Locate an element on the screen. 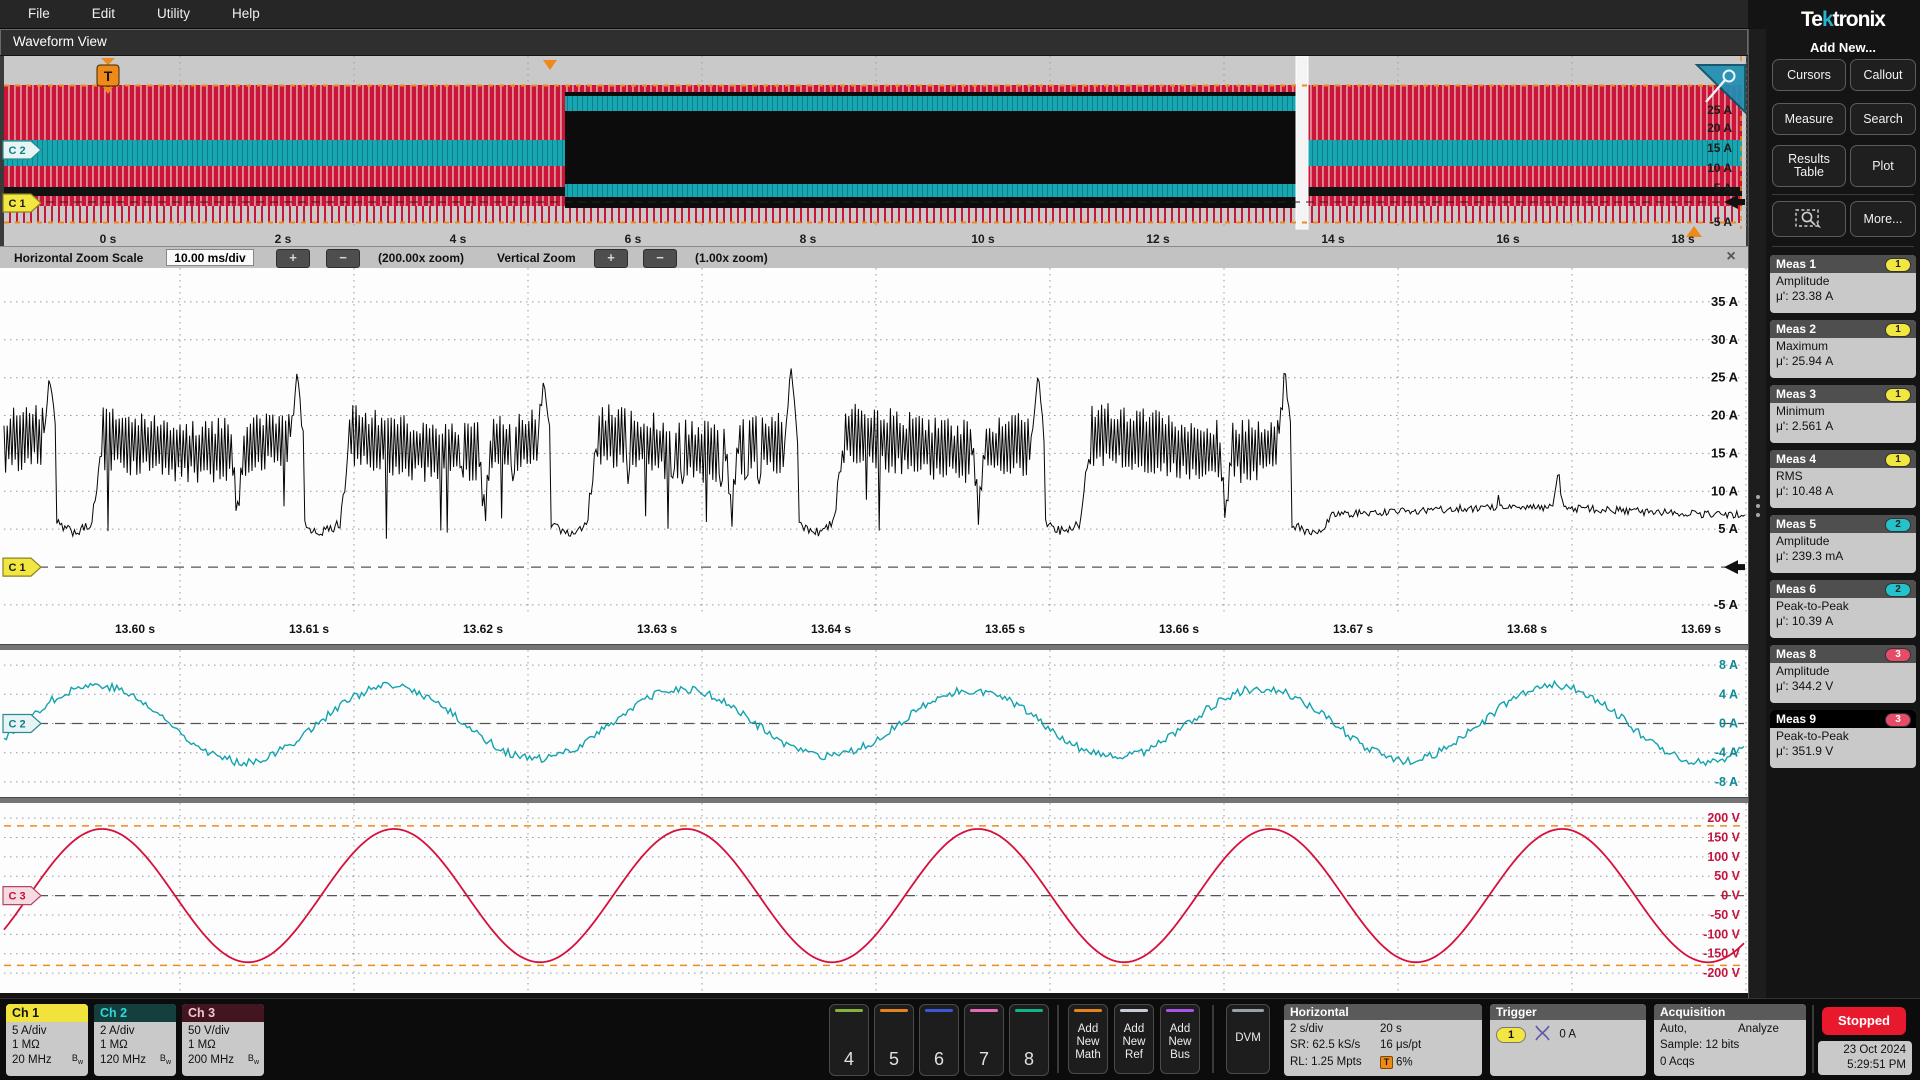 Image resolution: width=1920 pixels, height=1080 pixels. measurement-card-meas-9: Meas 9 3 Peak-to-Peak μ': 351.9 V is located at coordinates (1843, 739).